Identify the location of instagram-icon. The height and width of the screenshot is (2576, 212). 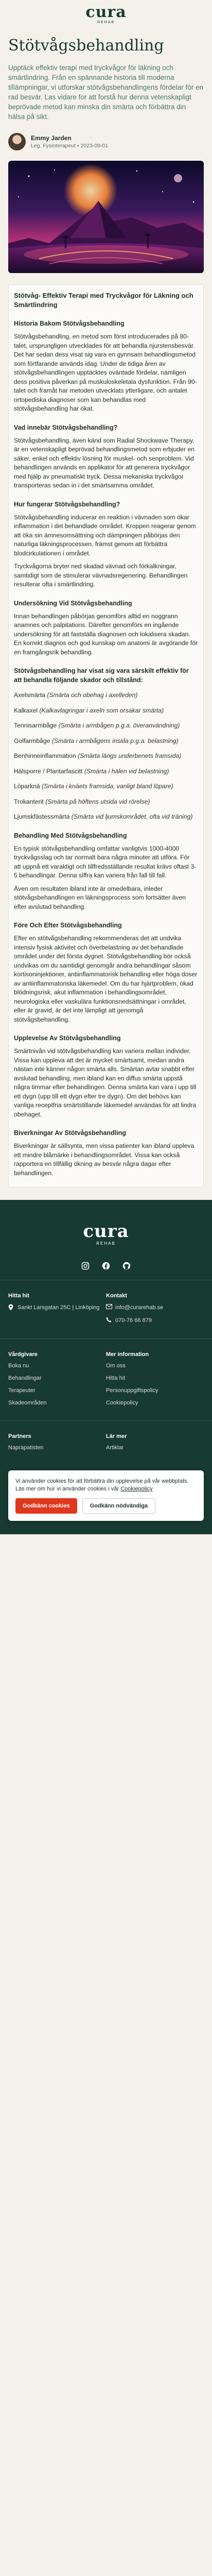
(85, 1265).